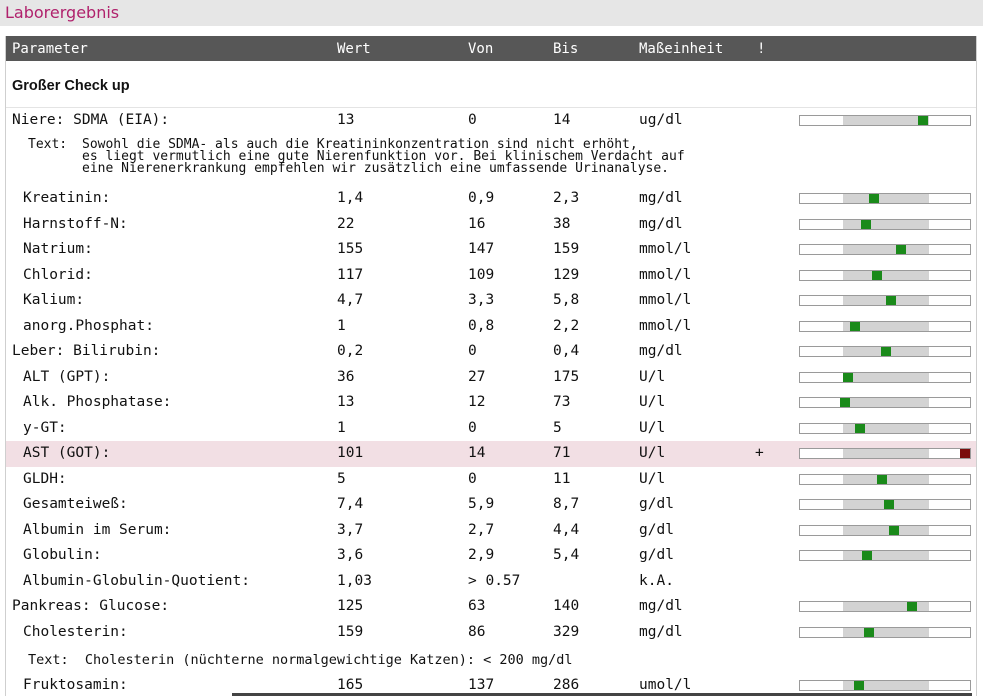  What do you see at coordinates (350, 453) in the screenshot?
I see `result-value: 101` at bounding box center [350, 453].